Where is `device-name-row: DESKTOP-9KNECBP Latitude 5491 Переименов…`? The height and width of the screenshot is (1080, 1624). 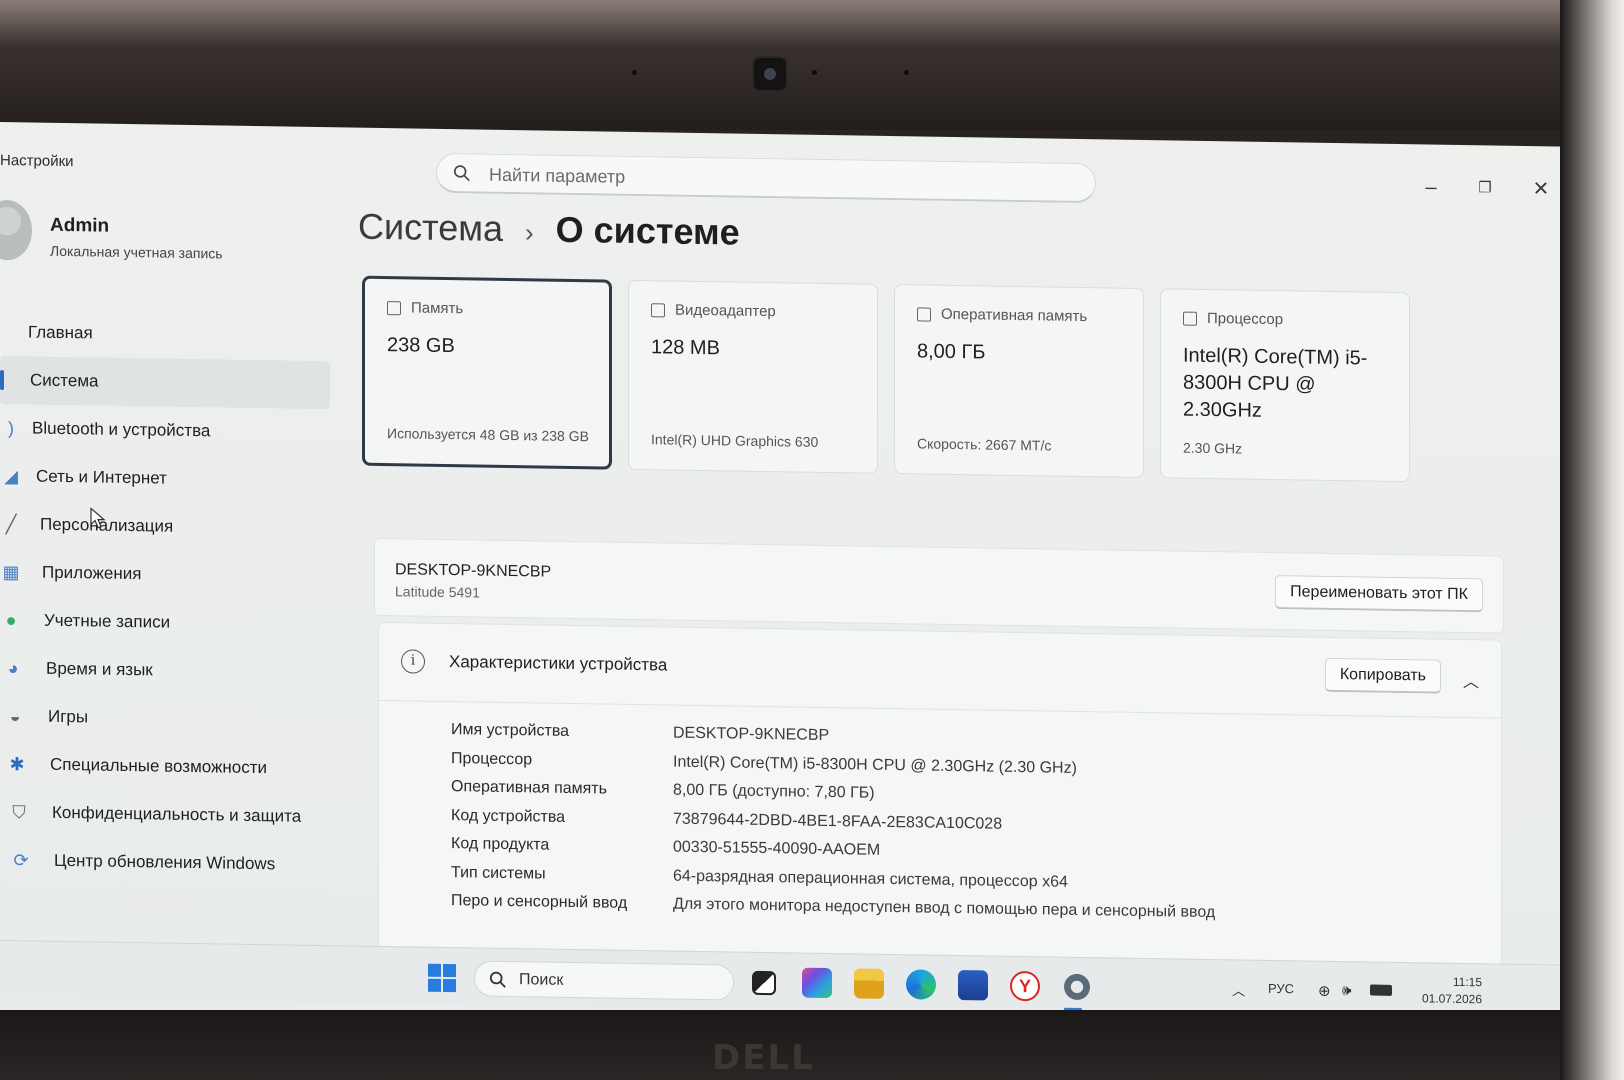 device-name-row: DESKTOP-9KNECBP Latitude 5491 Переименов… is located at coordinates (939, 585).